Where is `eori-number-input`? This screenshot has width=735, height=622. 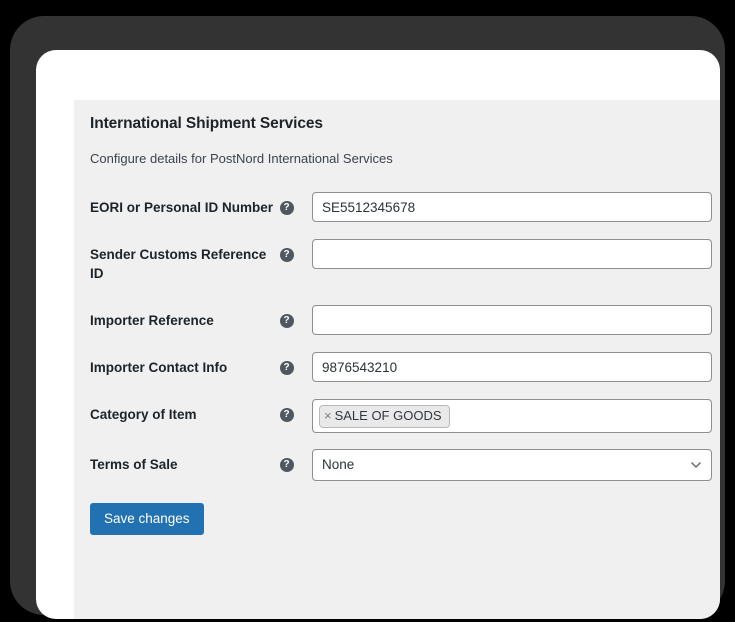 eori-number-input is located at coordinates (512, 207).